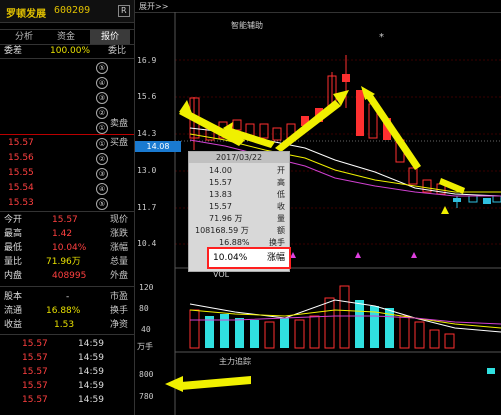 The width and height of the screenshot is (501, 415). I want to click on buy-5-index: ⑤, so click(102, 204).